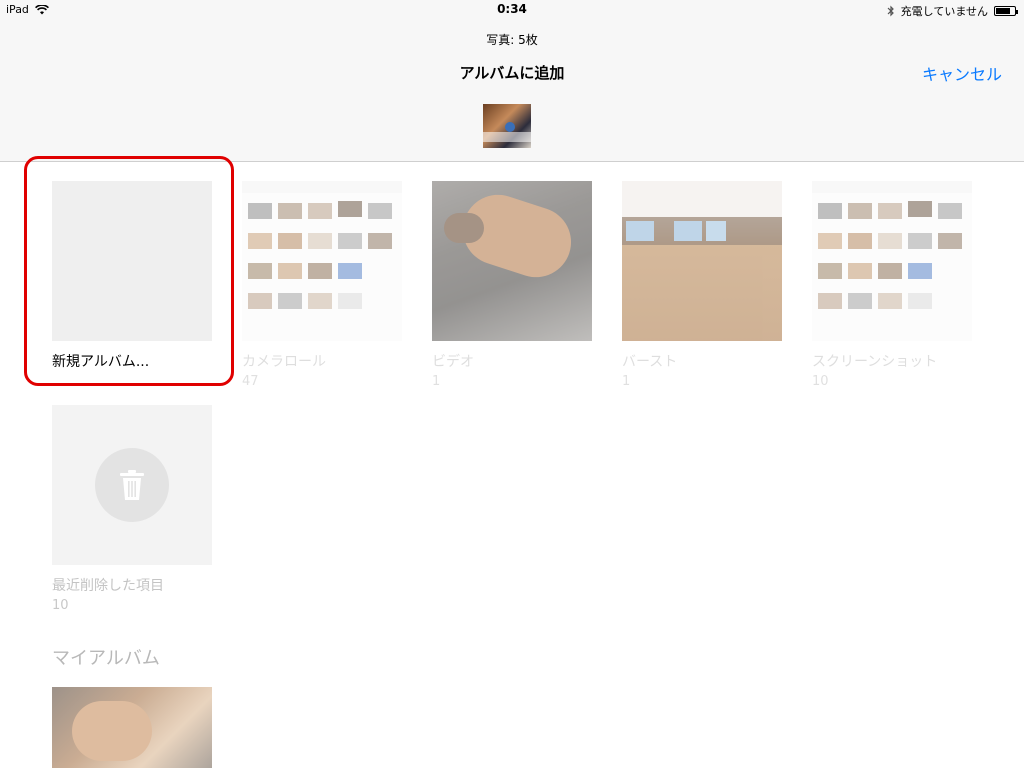 The height and width of the screenshot is (768, 1024). I want to click on album-camera-roll: カメラロール 47, so click(322, 285).